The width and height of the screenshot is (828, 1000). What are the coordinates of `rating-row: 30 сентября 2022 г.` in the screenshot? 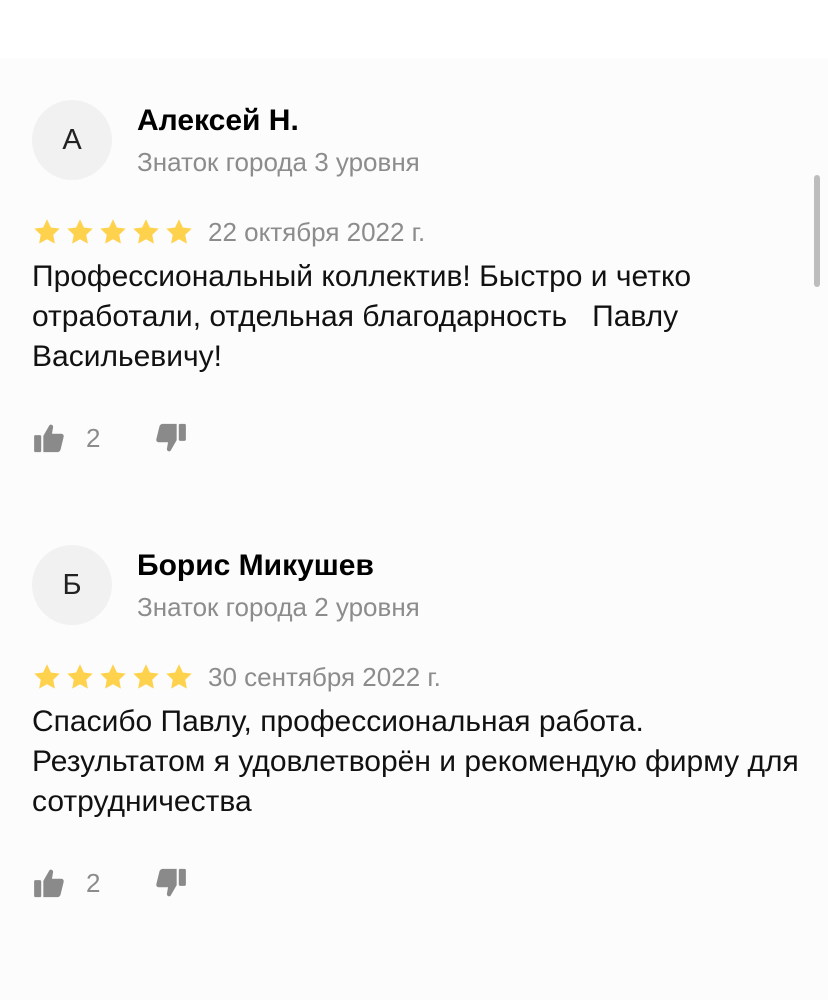 It's located at (236, 677).